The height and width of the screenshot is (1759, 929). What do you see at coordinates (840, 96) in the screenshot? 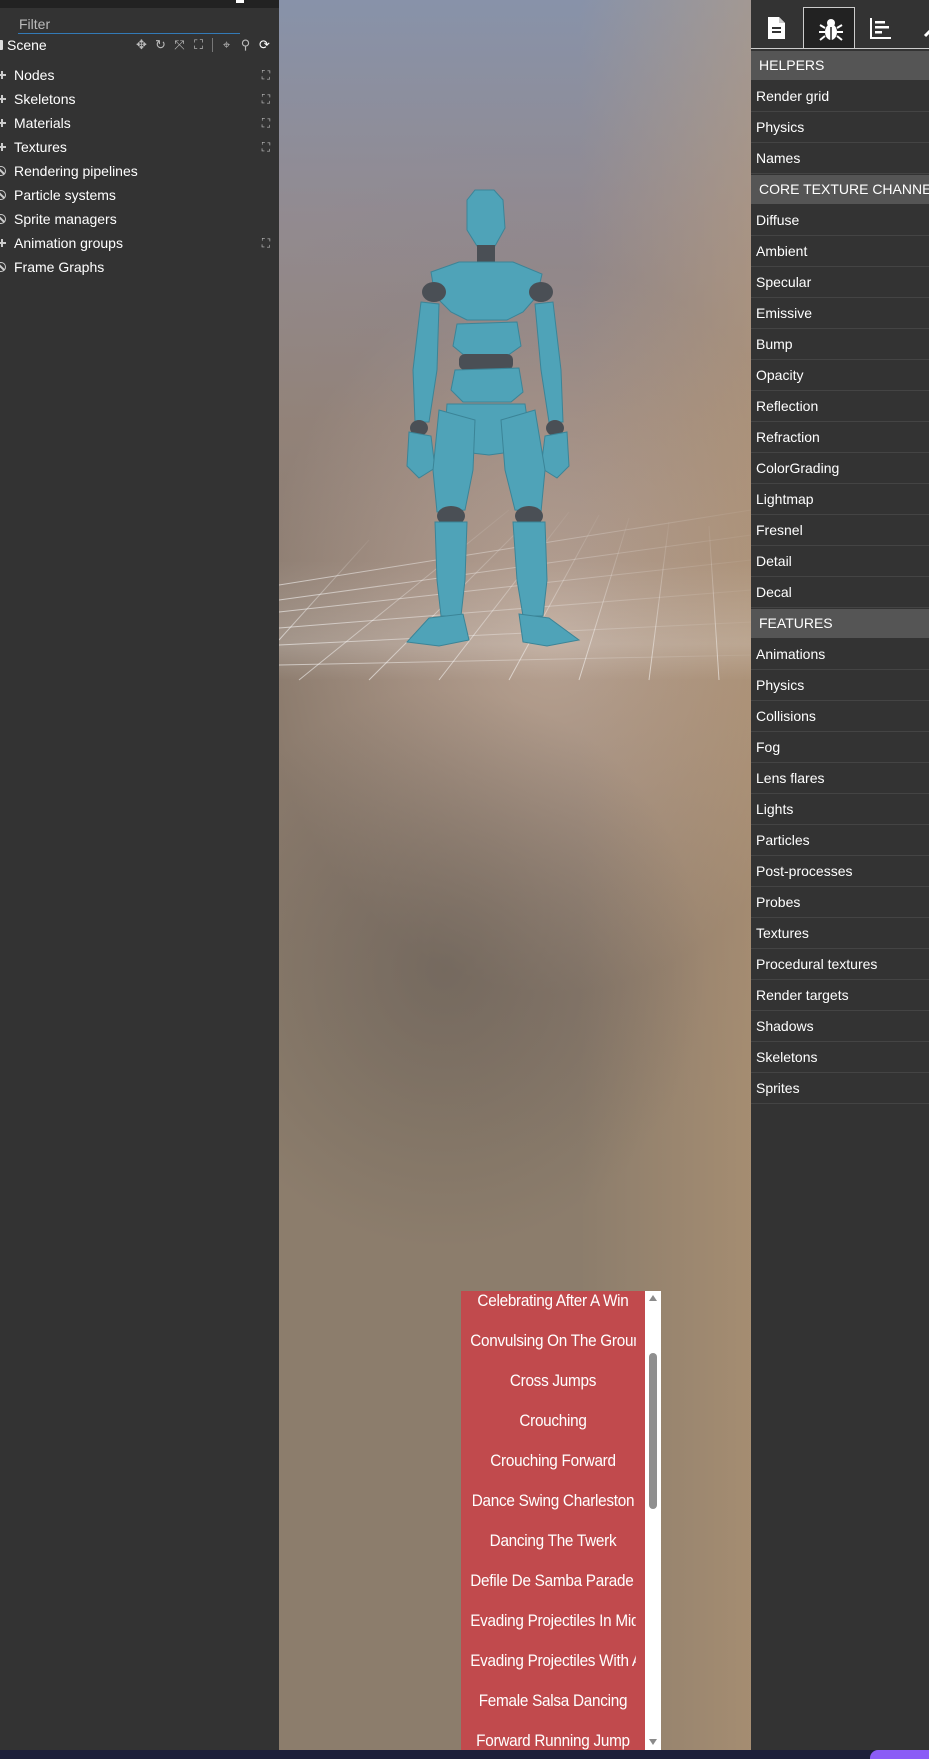
I see `debug-option-render-grid: Render grid` at bounding box center [840, 96].